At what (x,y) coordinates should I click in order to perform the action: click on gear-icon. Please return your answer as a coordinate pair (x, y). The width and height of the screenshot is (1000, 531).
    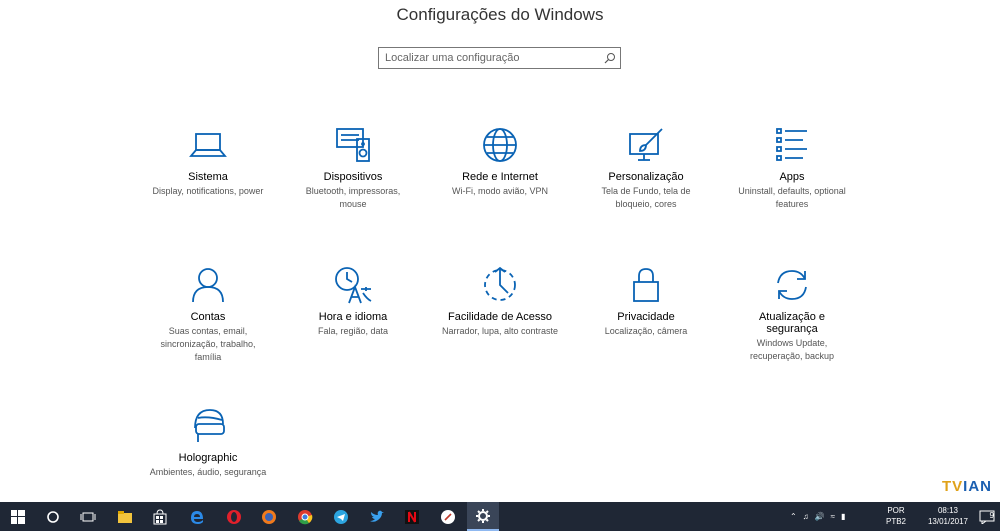
    Looking at the image, I should click on (483, 515).